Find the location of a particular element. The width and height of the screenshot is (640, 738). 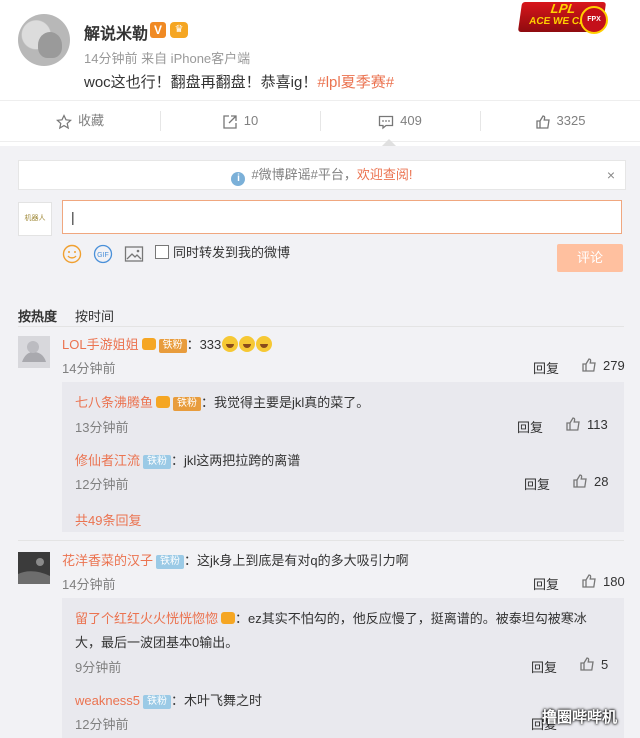

comment-like-button: 180 is located at coordinates (603, 581).